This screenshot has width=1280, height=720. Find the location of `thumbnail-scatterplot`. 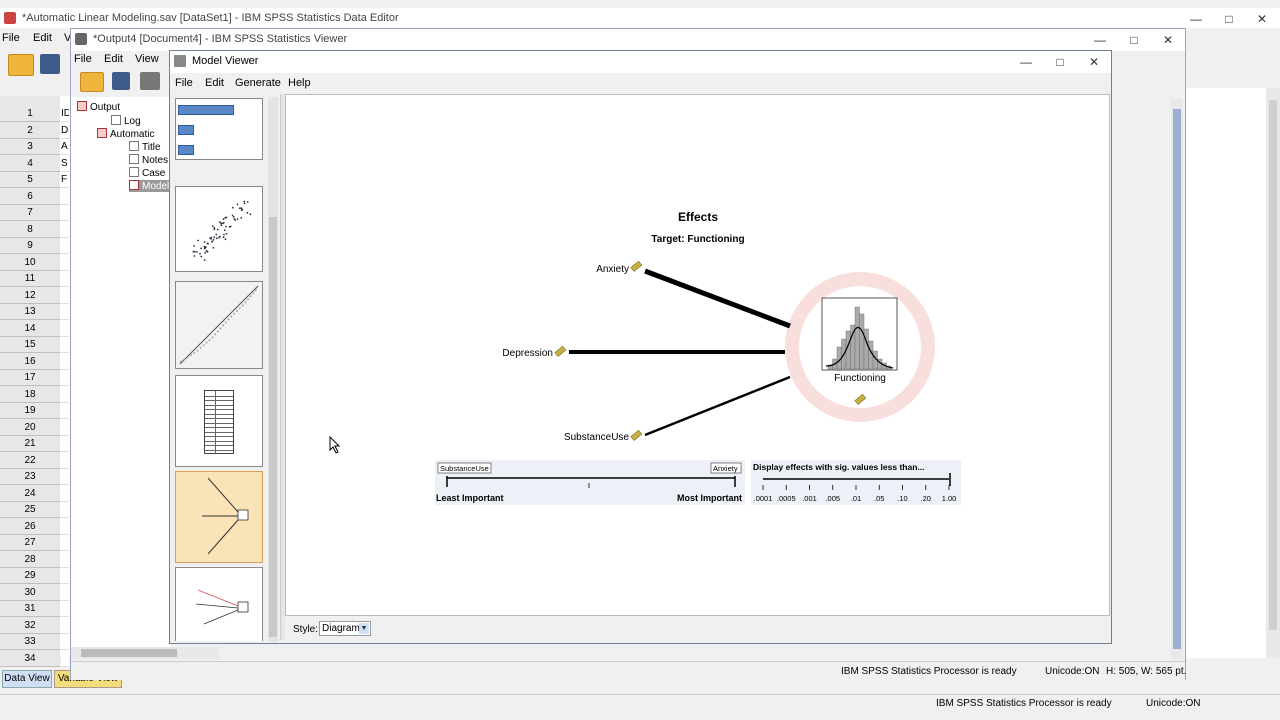

thumbnail-scatterplot is located at coordinates (219, 229).